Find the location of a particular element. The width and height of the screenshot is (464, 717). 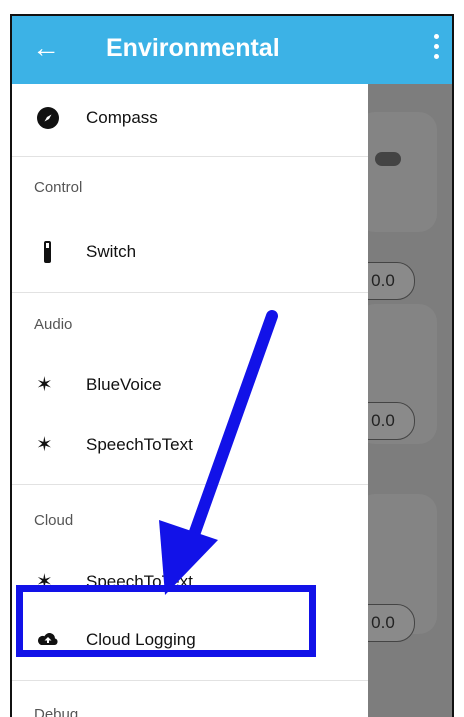

annotation-arrow-icon is located at coordinates (218, 452).